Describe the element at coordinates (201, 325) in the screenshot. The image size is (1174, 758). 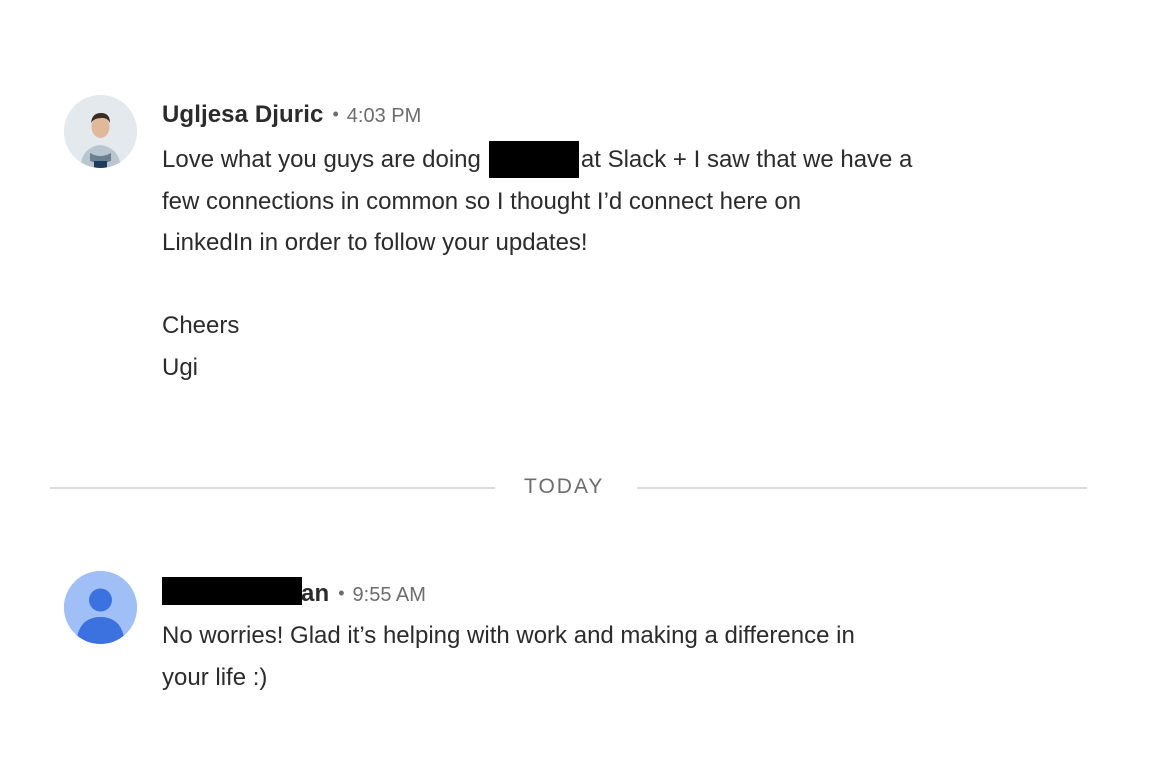
I see `message-line: Cheers` at that location.